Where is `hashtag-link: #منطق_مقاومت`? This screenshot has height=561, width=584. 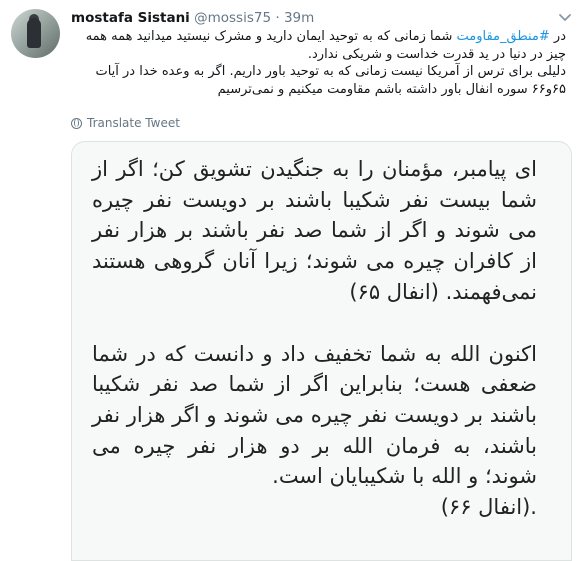
hashtag-link: #منطق_مقاومت is located at coordinates (503, 36).